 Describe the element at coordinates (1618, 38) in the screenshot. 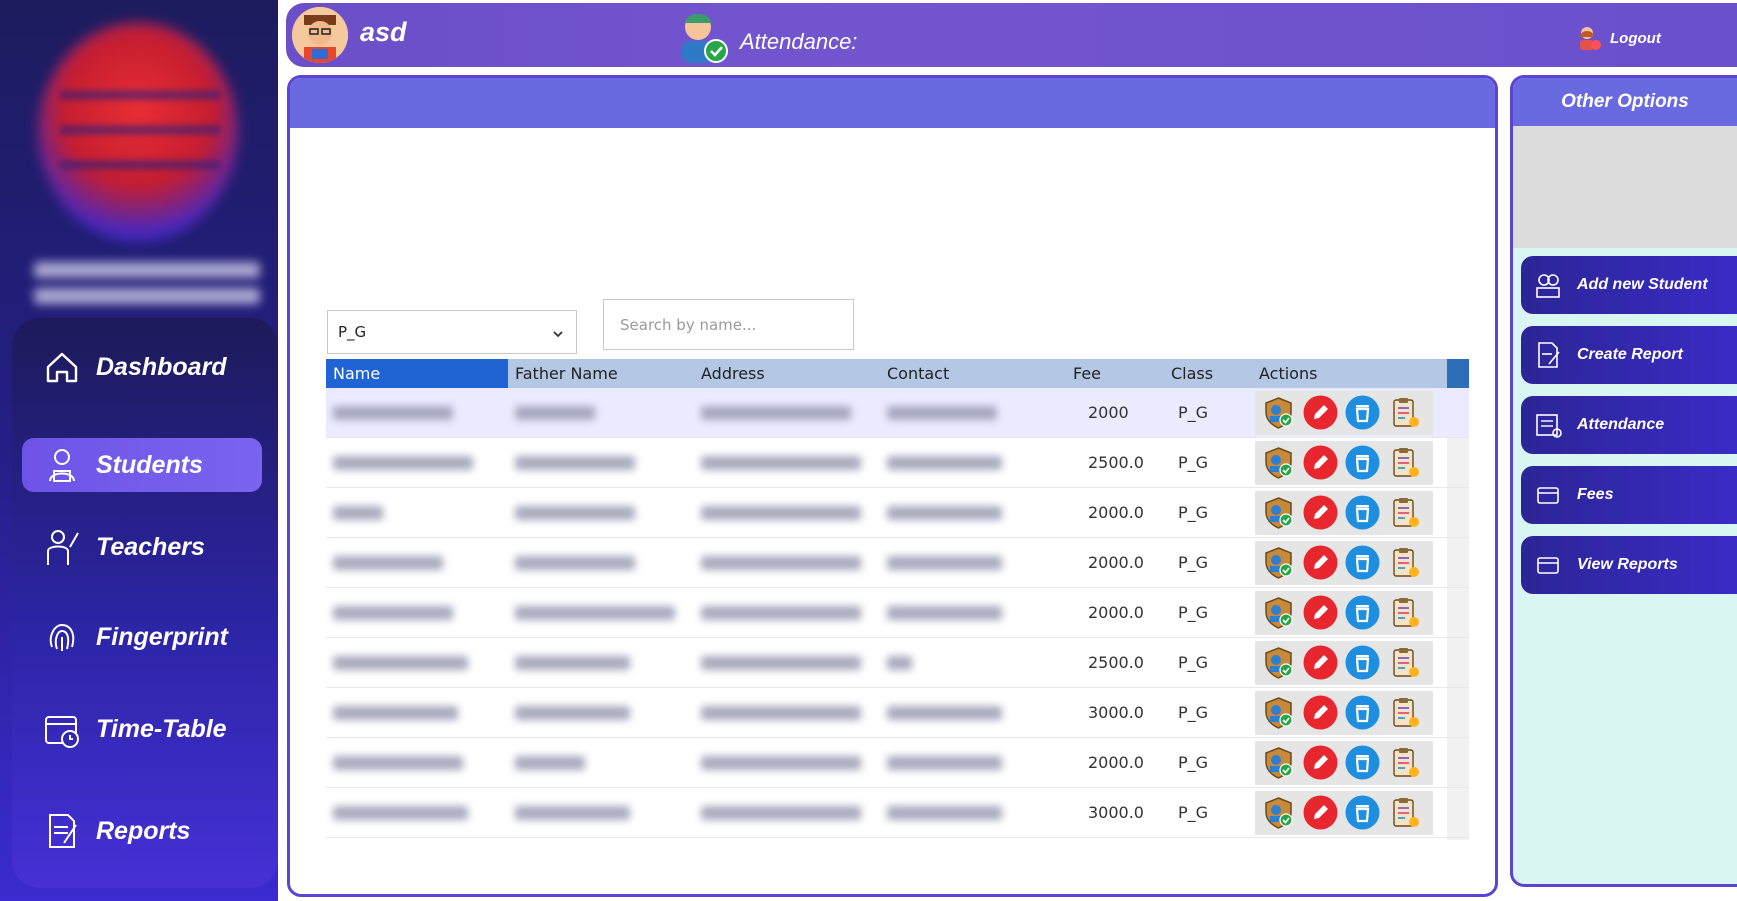

I see `logout-button: Logout` at that location.